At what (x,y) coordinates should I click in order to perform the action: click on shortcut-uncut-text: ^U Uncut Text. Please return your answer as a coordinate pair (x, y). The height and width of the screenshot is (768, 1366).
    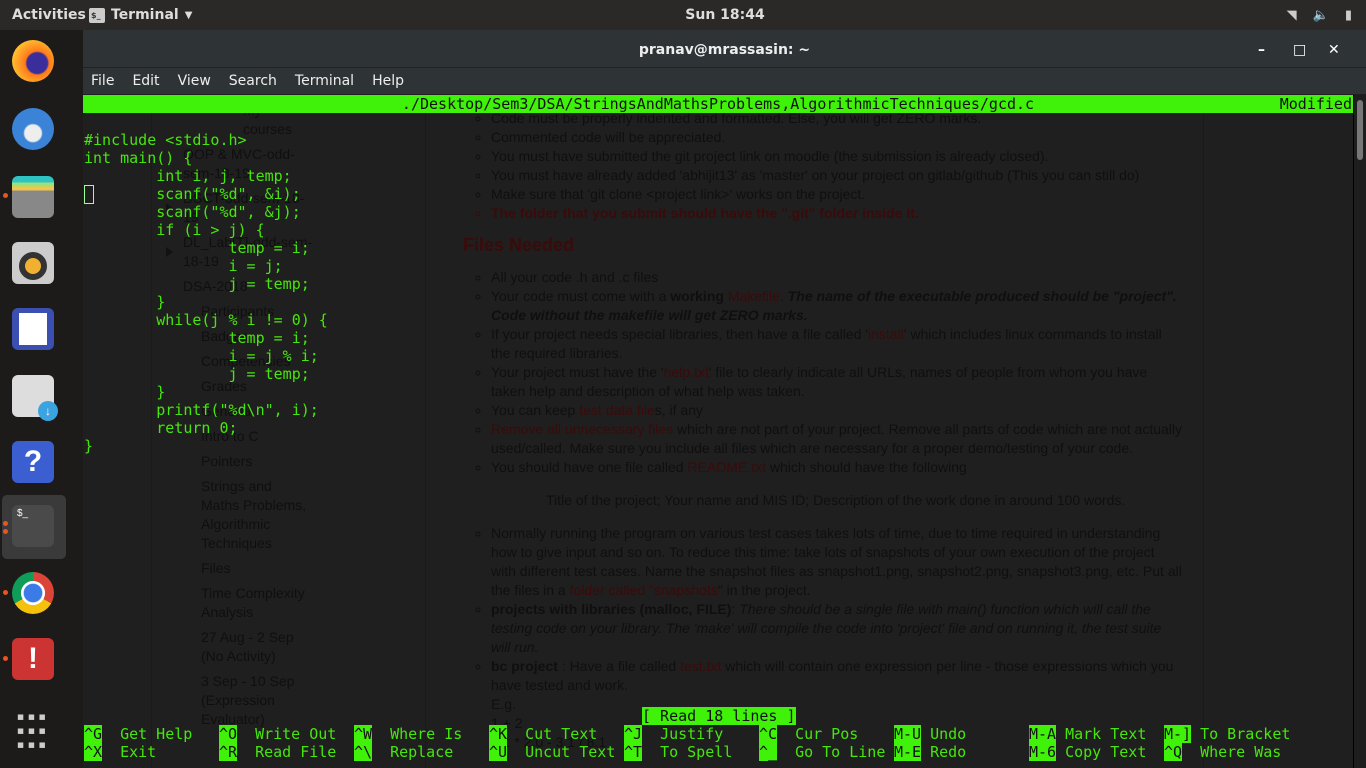
    Looking at the image, I should click on (552, 752).